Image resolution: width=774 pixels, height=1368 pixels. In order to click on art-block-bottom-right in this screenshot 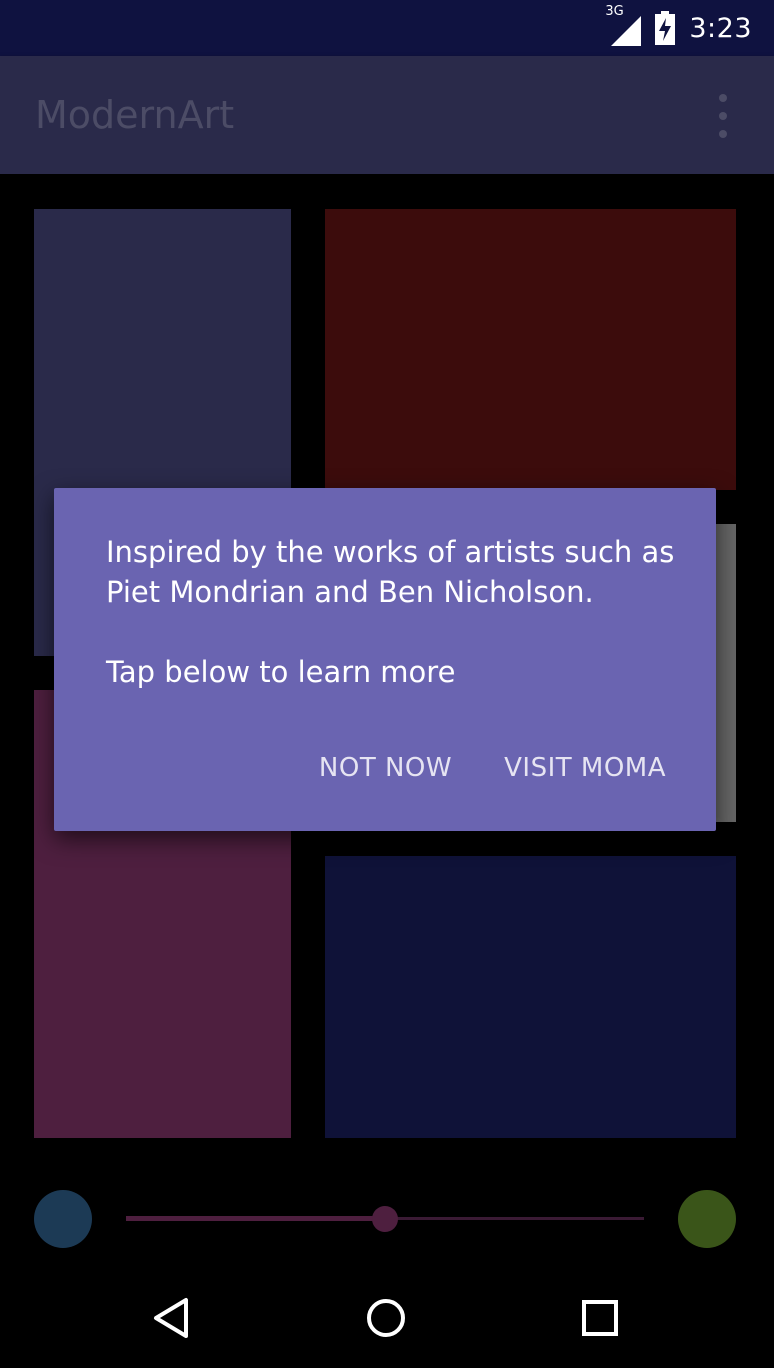, I will do `click(530, 997)`.